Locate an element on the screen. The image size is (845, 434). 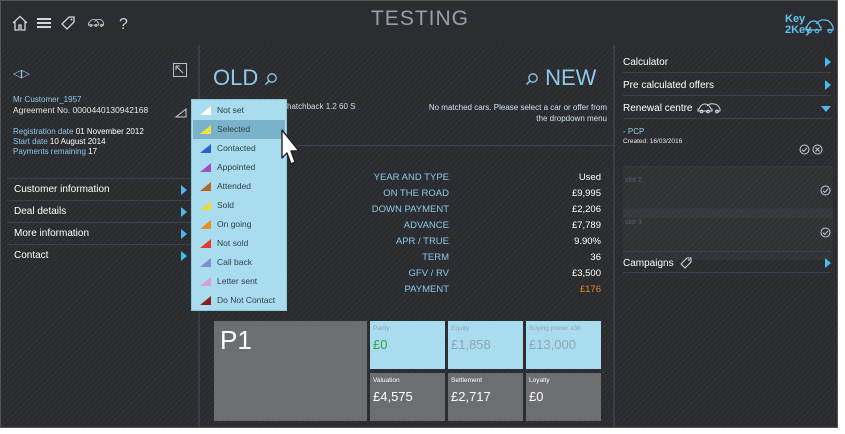
top-bar: ? TESTING Key 2Key is located at coordinates (419, 23).